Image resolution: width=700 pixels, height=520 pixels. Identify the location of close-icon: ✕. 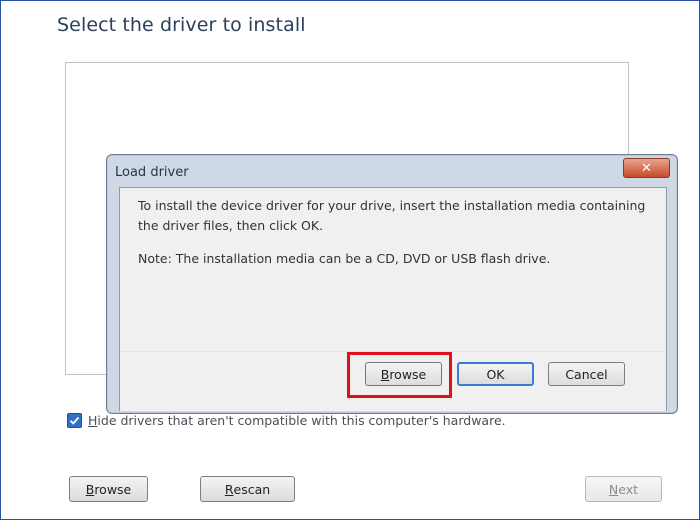
(646, 168).